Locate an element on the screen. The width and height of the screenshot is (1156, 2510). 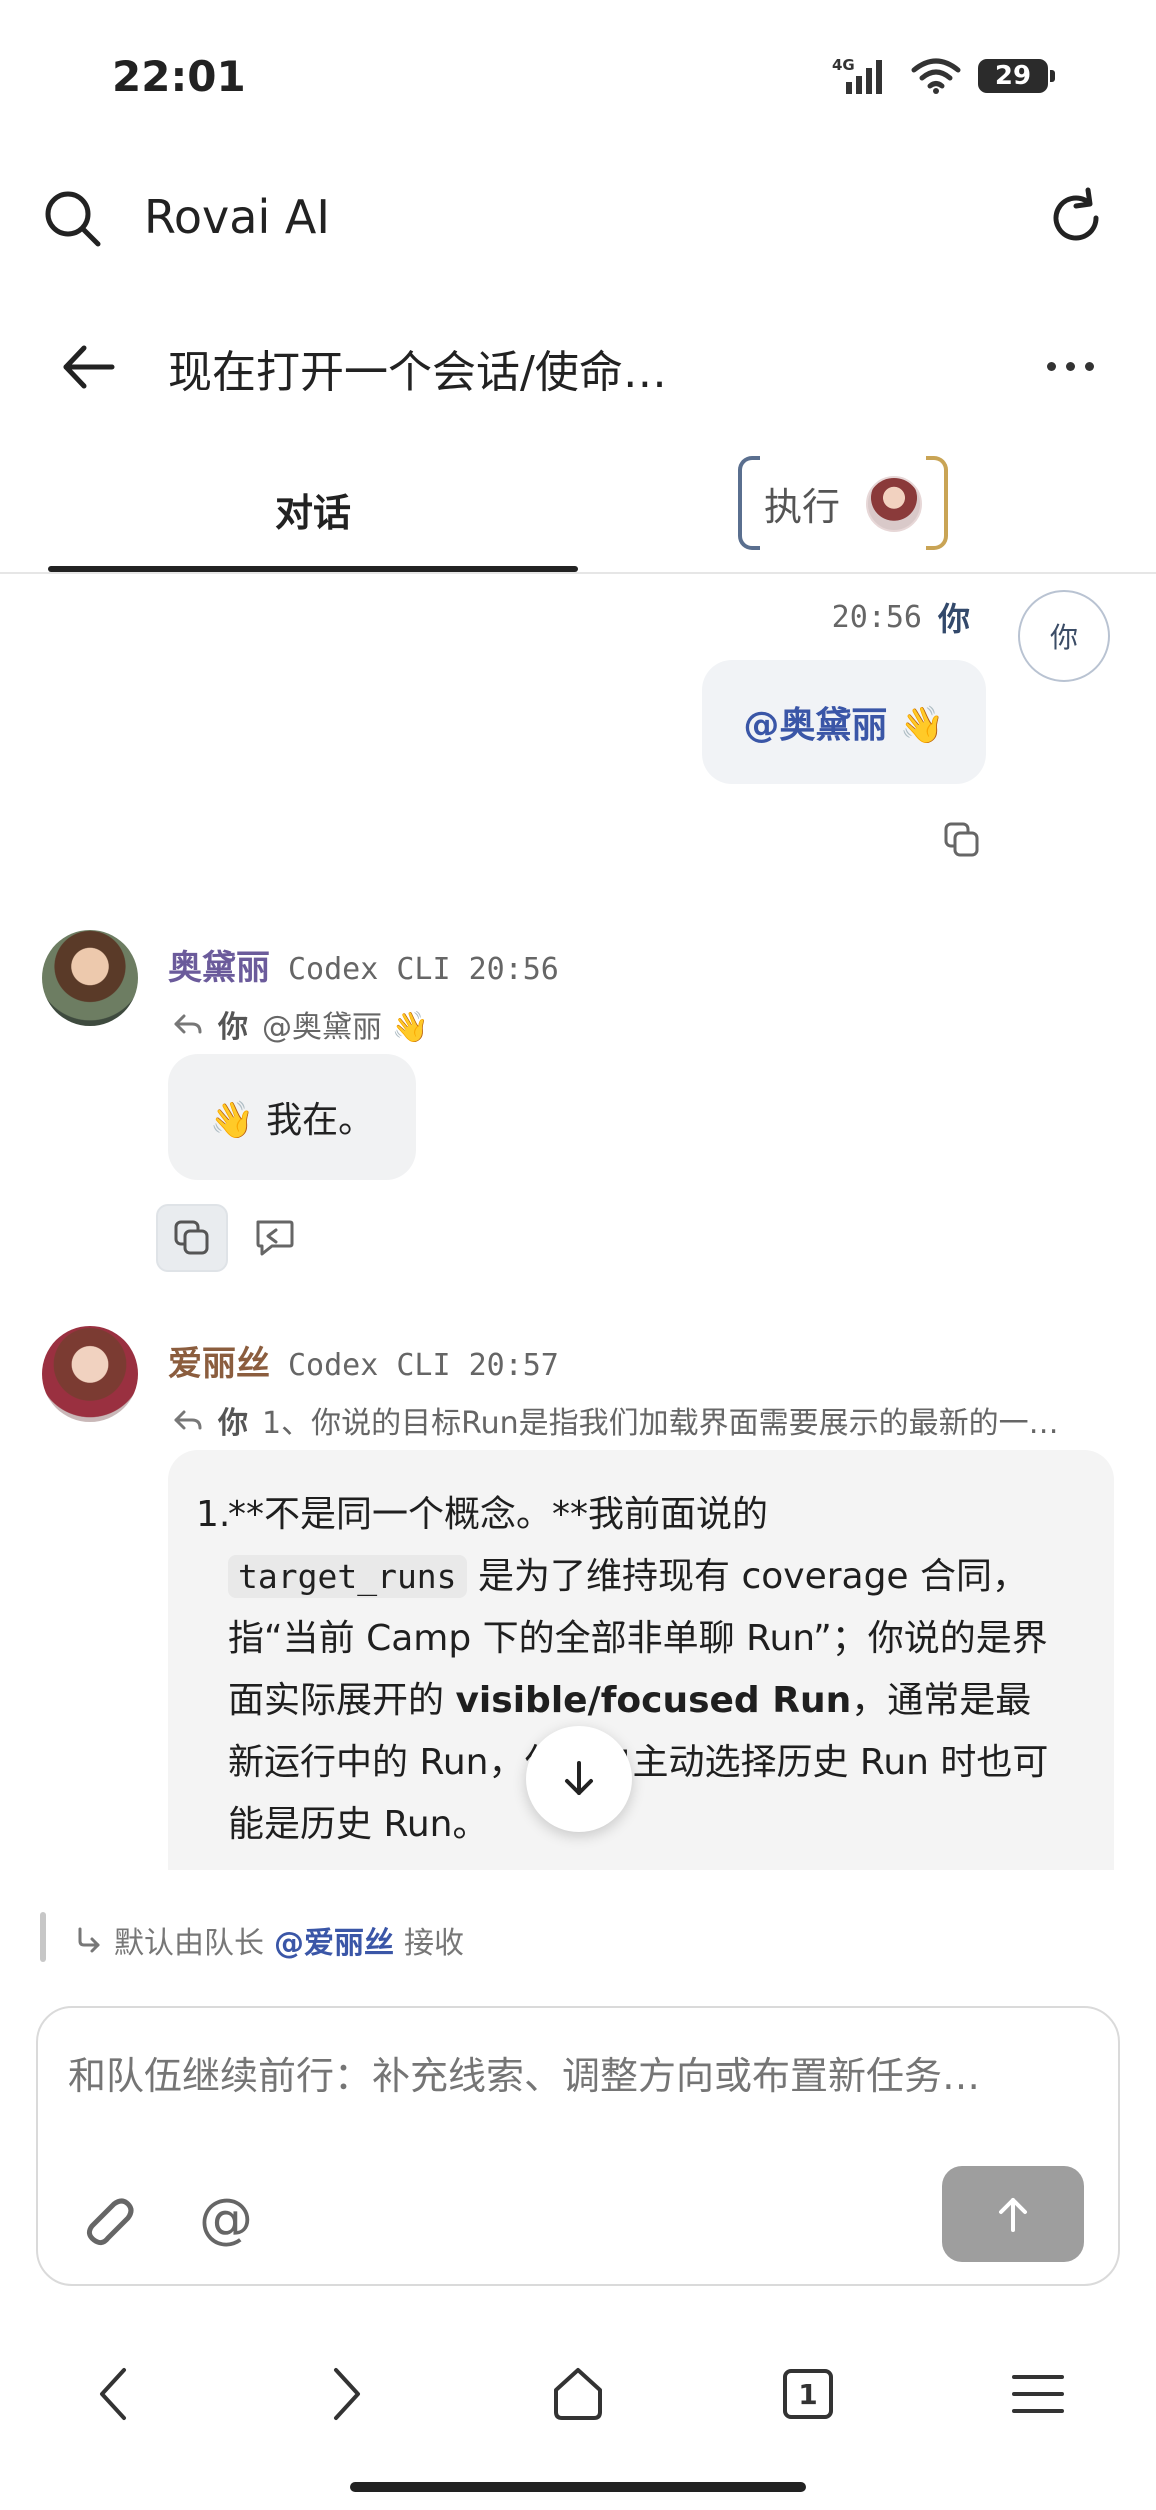
home-icon is located at coordinates (578, 2394).